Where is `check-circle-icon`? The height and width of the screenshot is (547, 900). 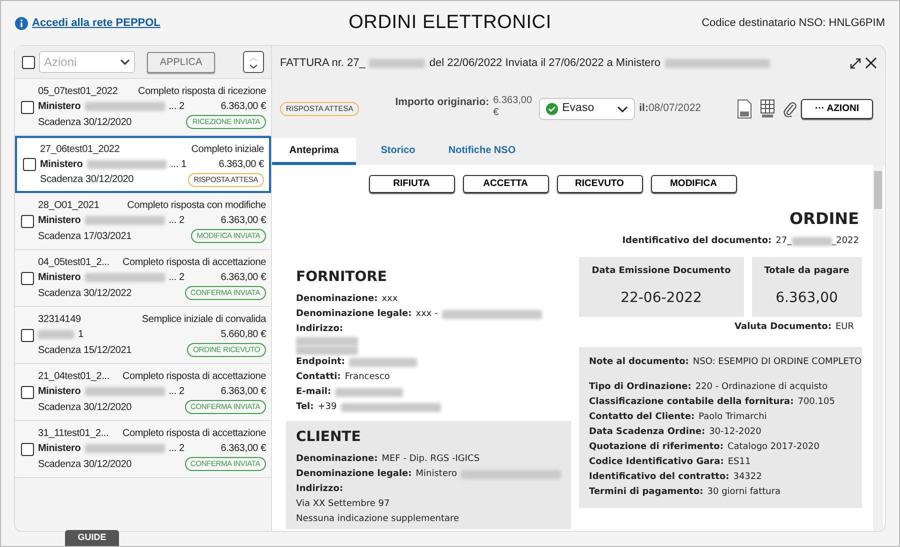 check-circle-icon is located at coordinates (552, 109).